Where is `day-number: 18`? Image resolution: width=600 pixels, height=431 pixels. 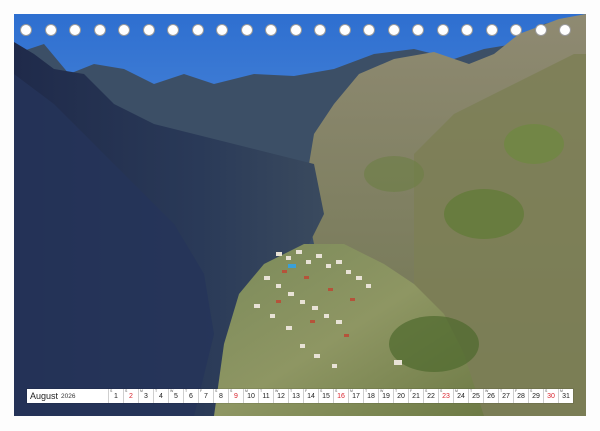 day-number: 18 is located at coordinates (371, 396).